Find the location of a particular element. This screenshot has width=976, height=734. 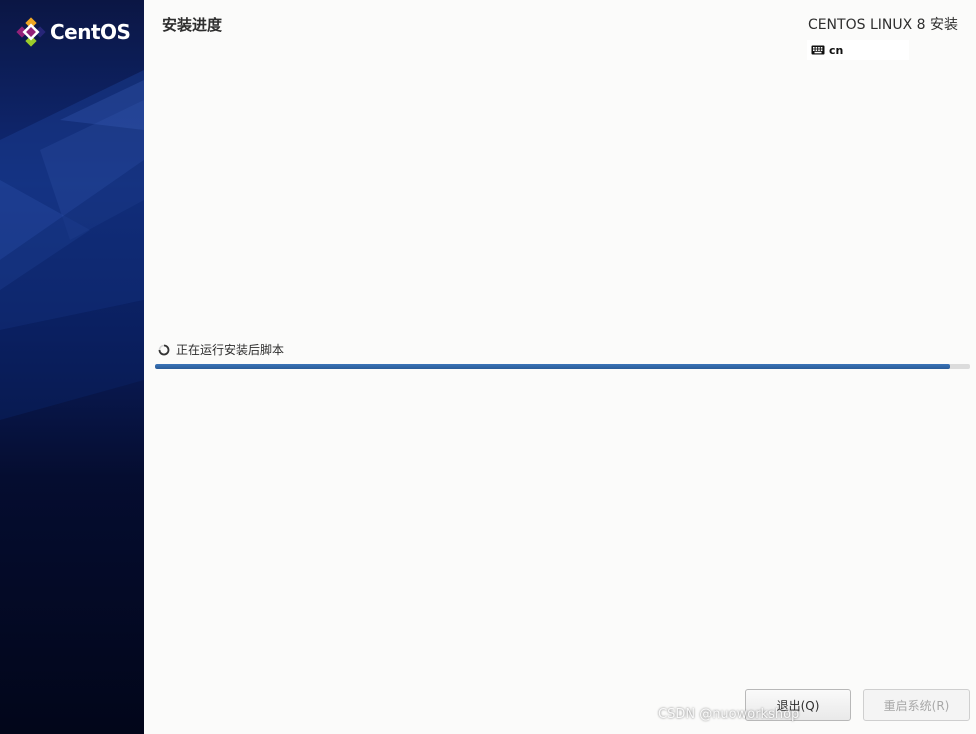

keyboard-icon is located at coordinates (818, 50).